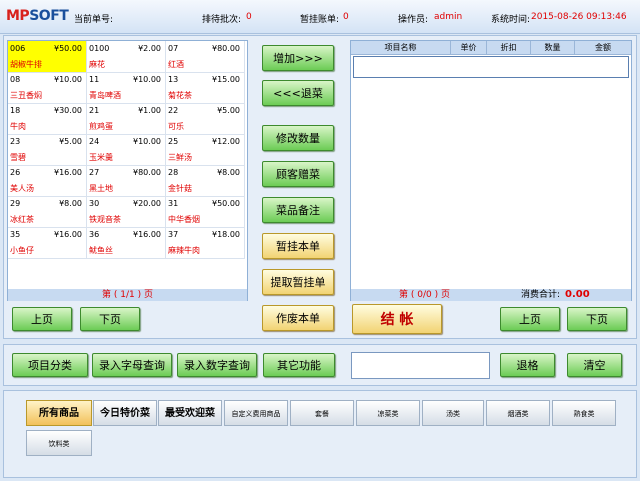 The image size is (640, 481). I want to click on modify-quantity-button: 修改数量, so click(298, 138).